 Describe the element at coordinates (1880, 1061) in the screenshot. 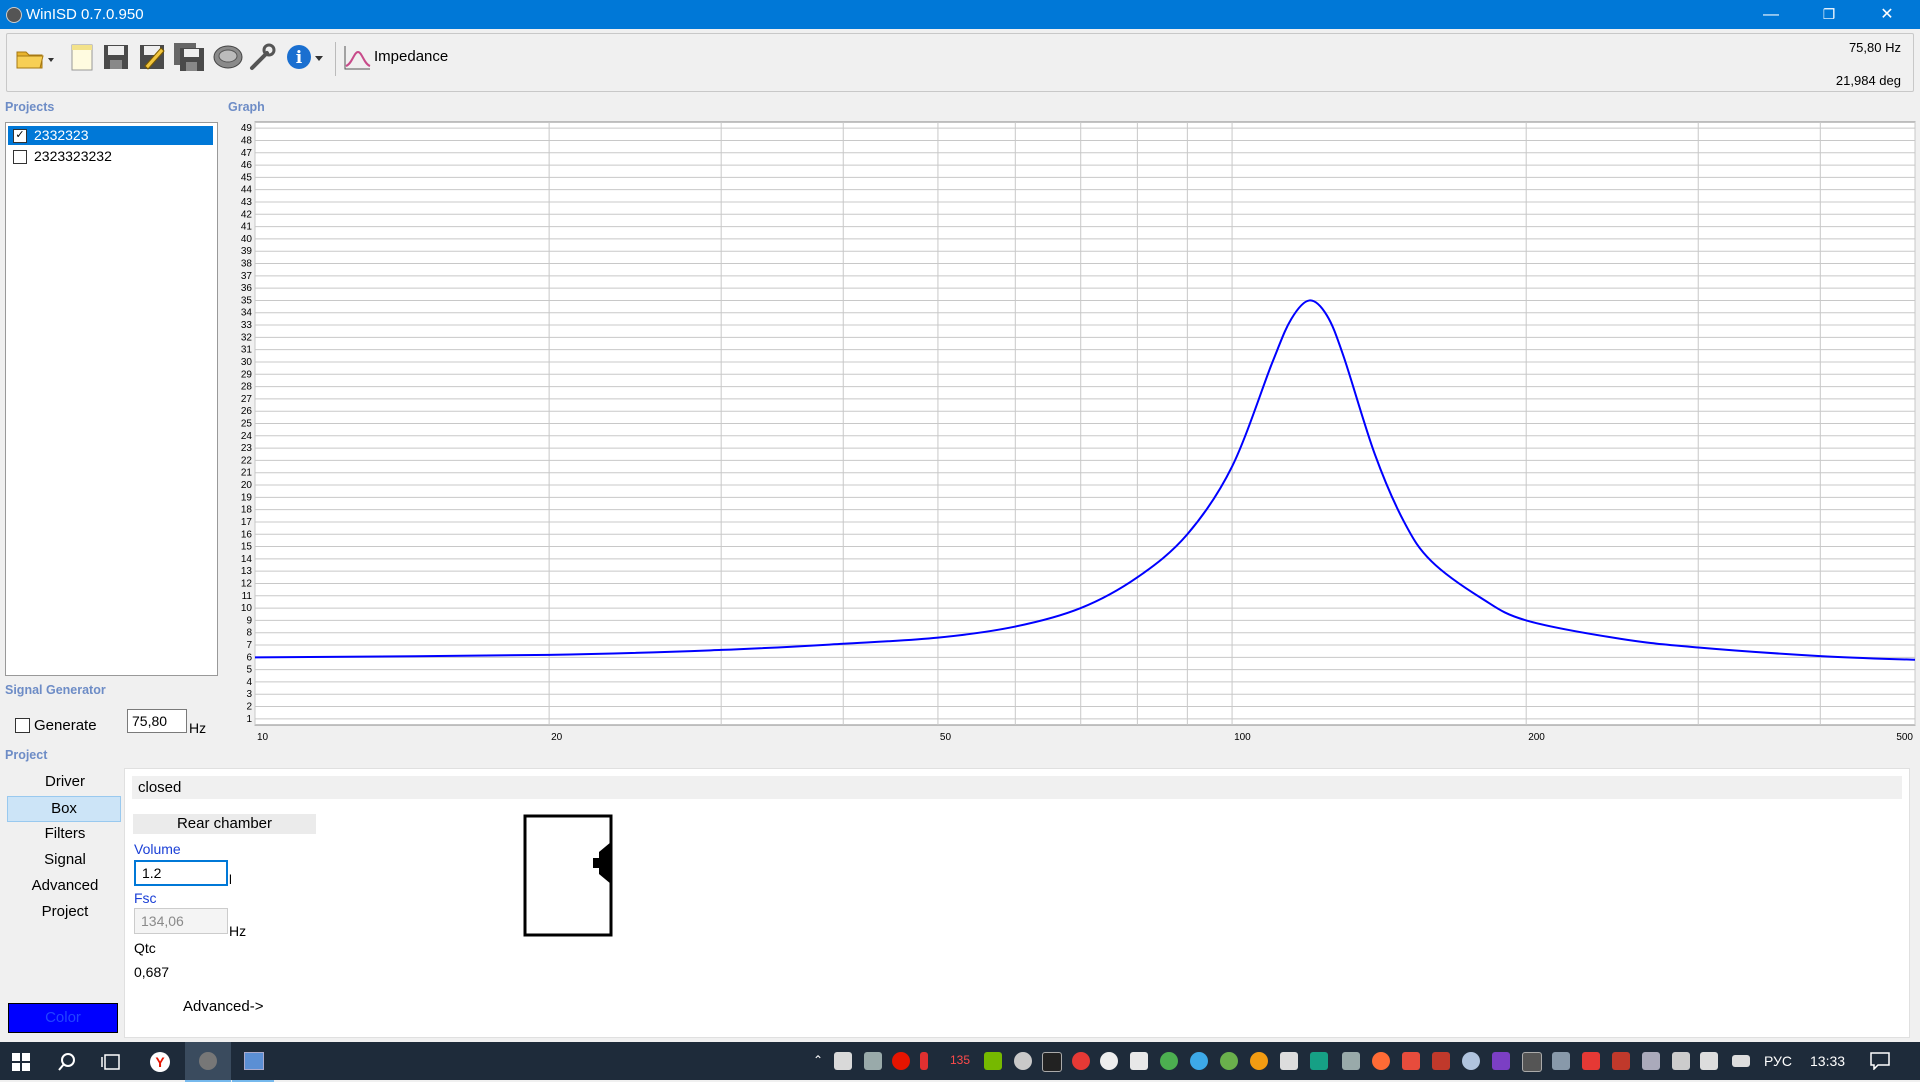

I see `notifications-icon` at that location.